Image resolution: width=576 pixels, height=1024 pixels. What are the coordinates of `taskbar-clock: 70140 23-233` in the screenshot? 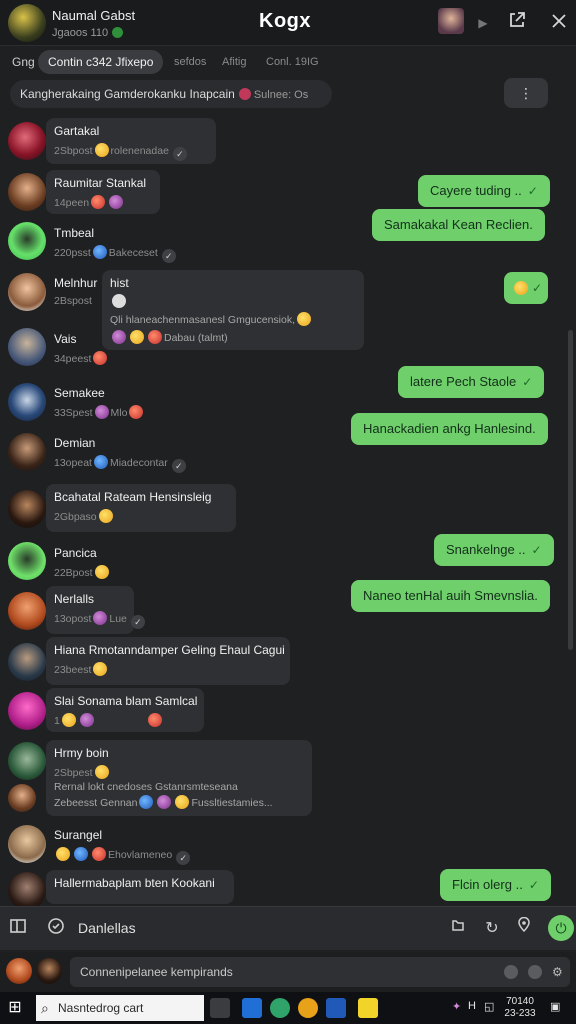 It's located at (520, 1008).